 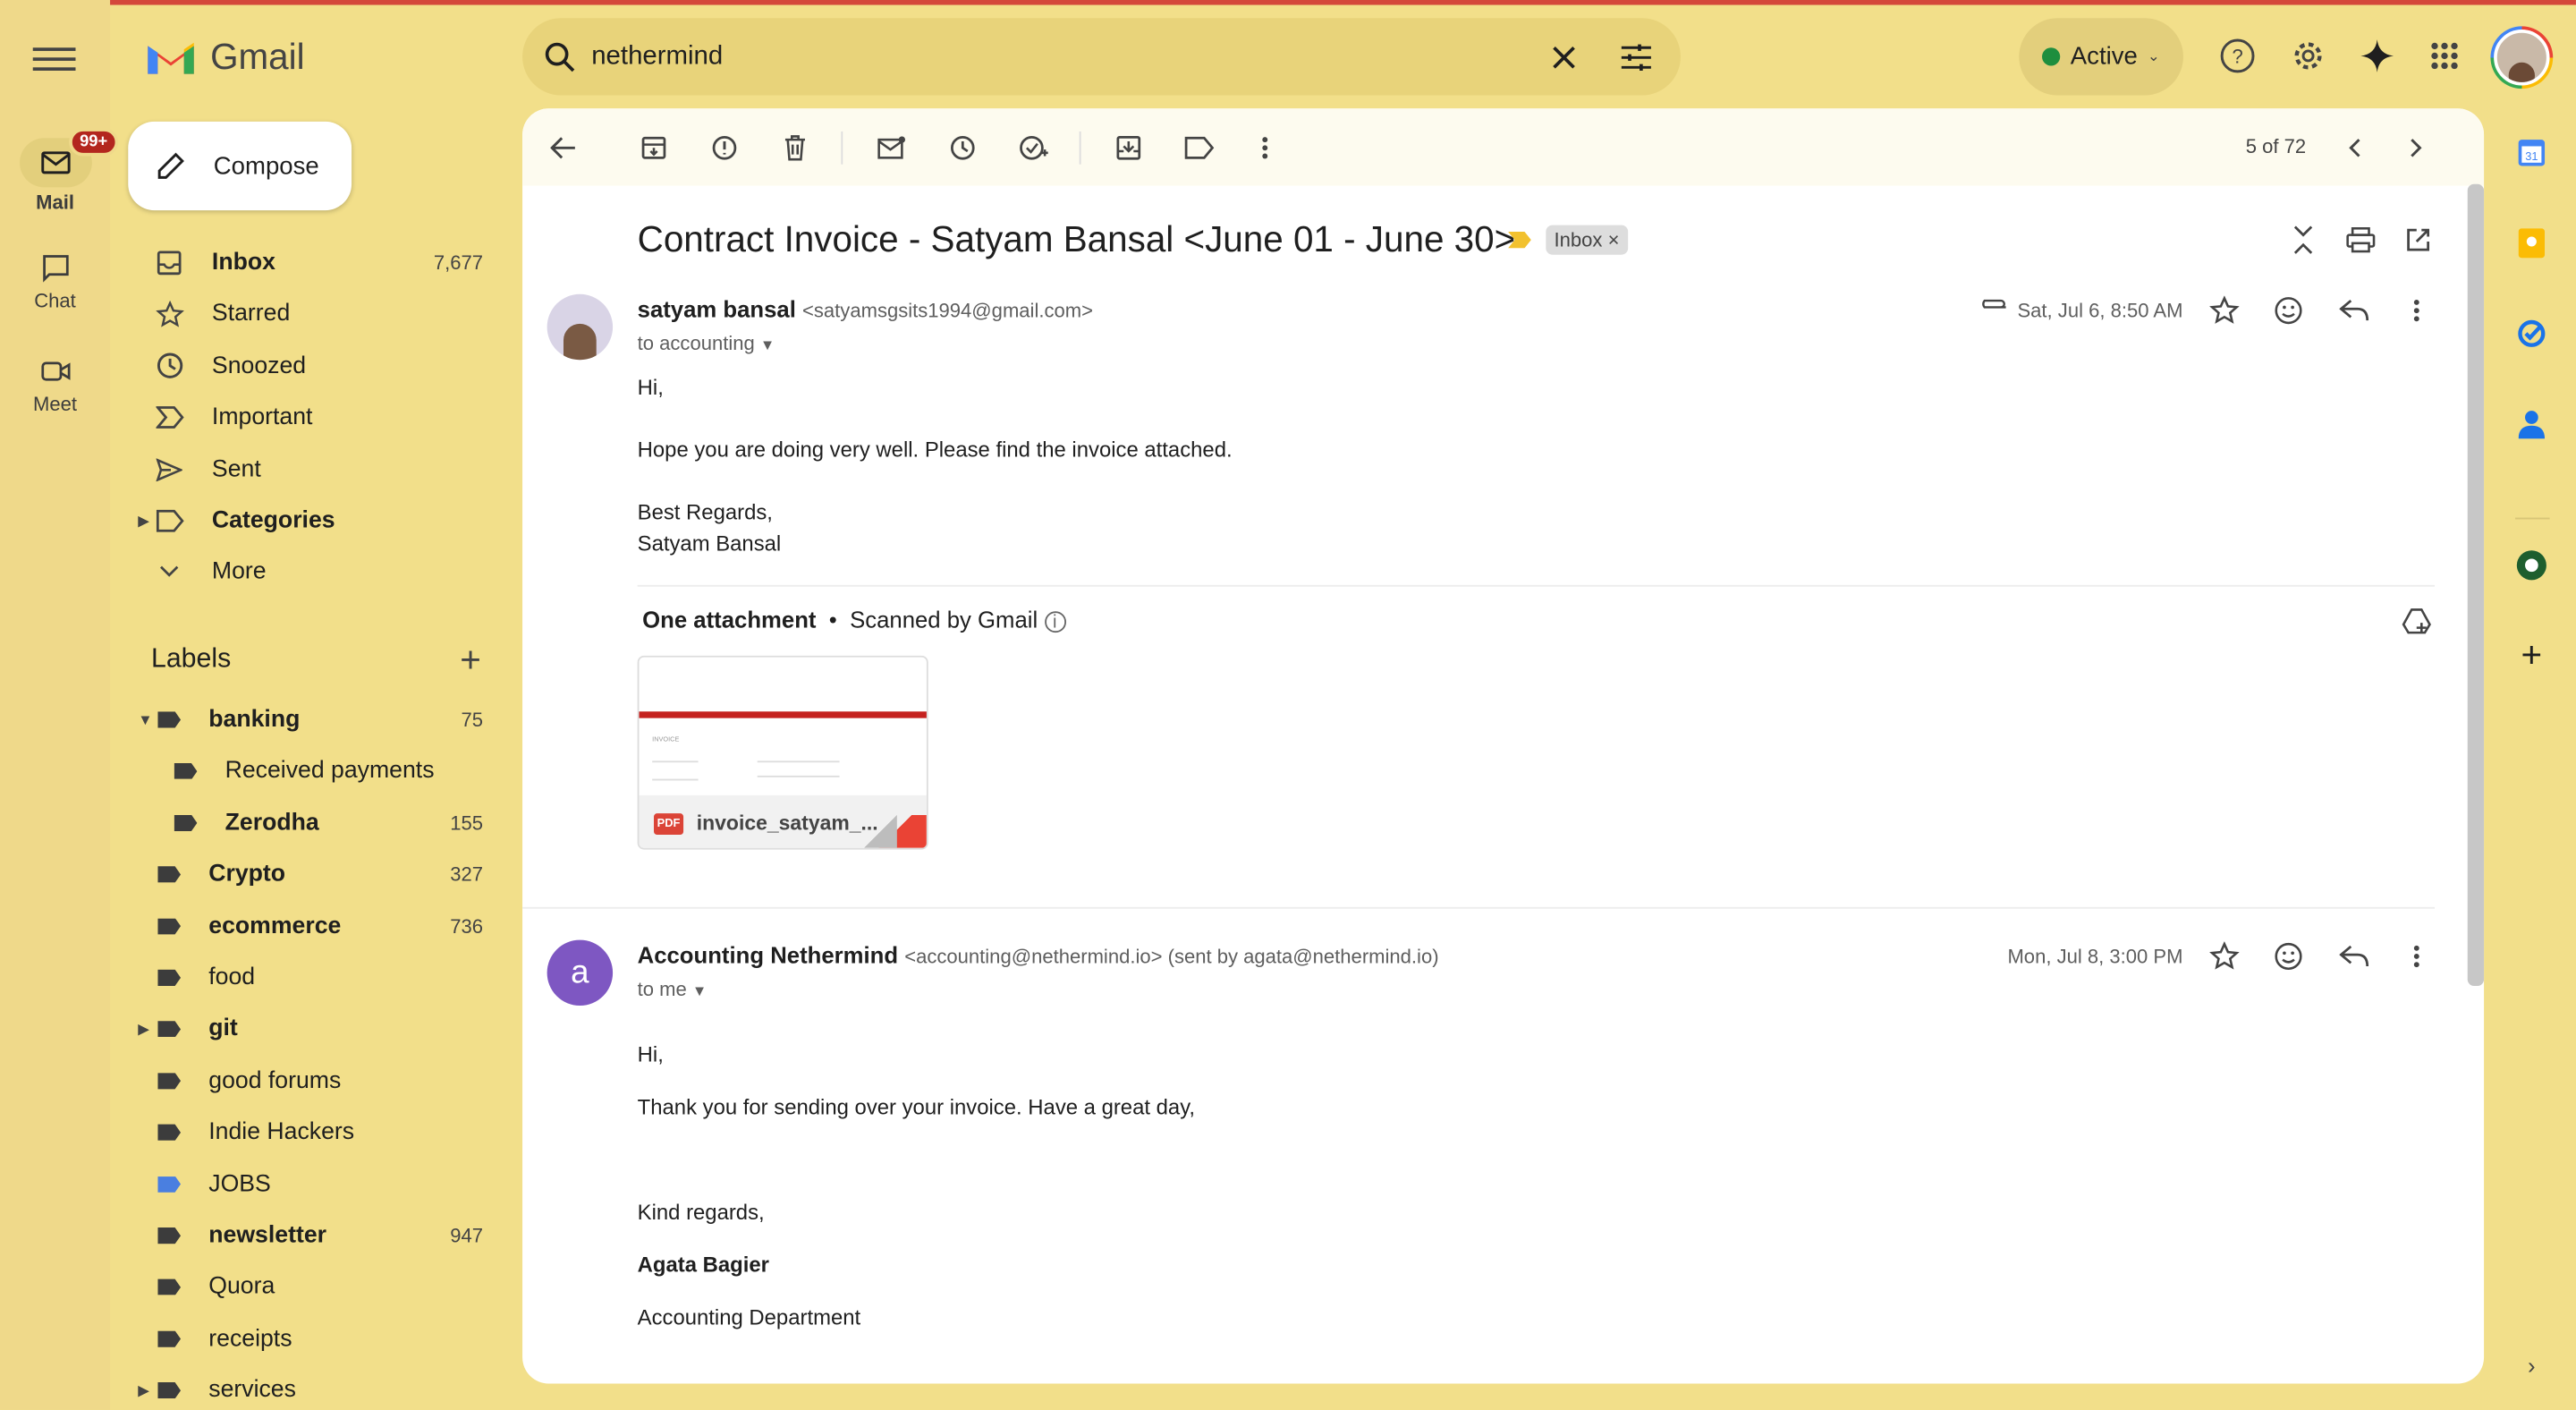 I want to click on label-count: 75, so click(x=472, y=720).